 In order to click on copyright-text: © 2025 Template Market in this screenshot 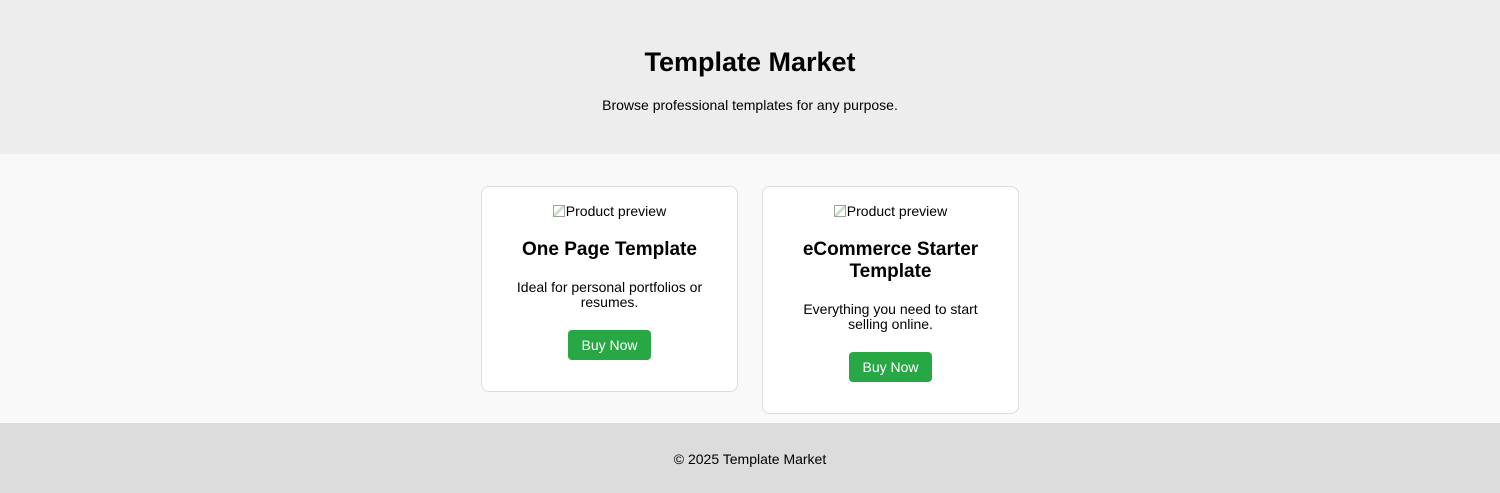, I will do `click(750, 459)`.